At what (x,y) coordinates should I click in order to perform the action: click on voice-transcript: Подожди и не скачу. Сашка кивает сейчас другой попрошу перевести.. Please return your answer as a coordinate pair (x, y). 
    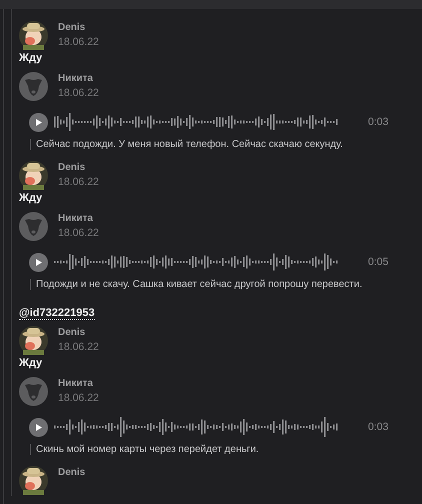
    Looking at the image, I should click on (196, 284).